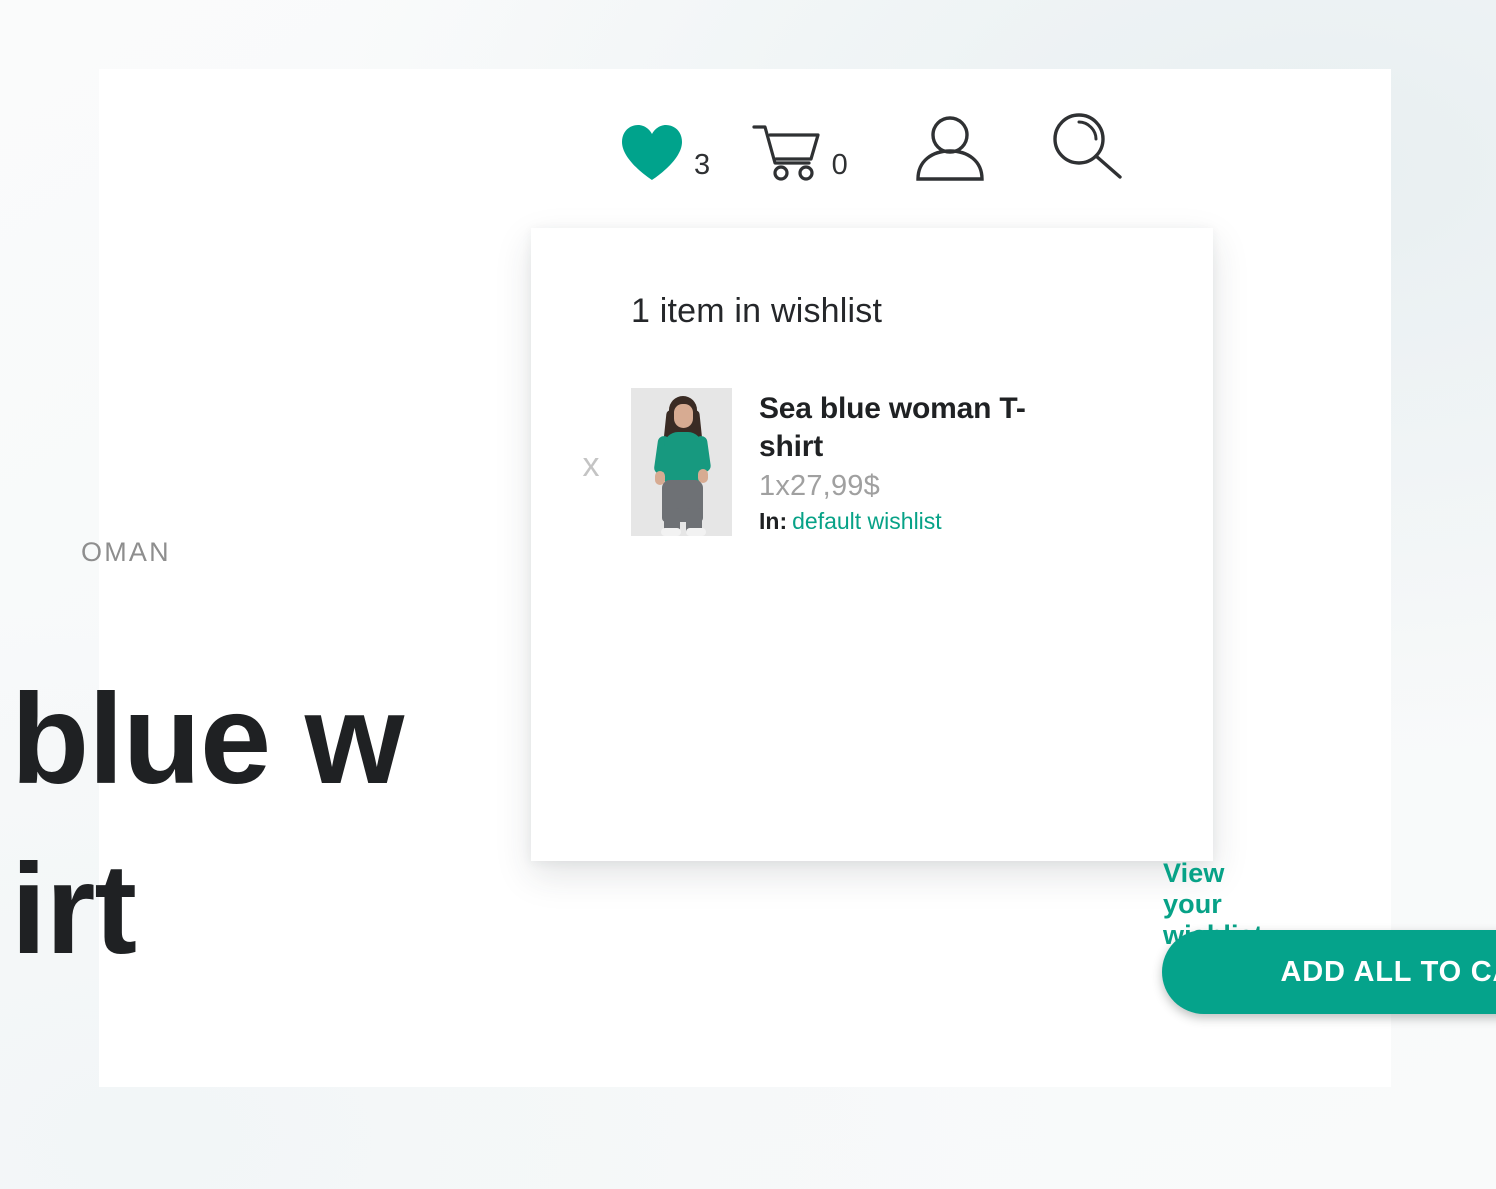 The width and height of the screenshot is (1496, 1189). I want to click on add-all-to-cart-button: ADD ALL TO CART, so click(1329, 972).